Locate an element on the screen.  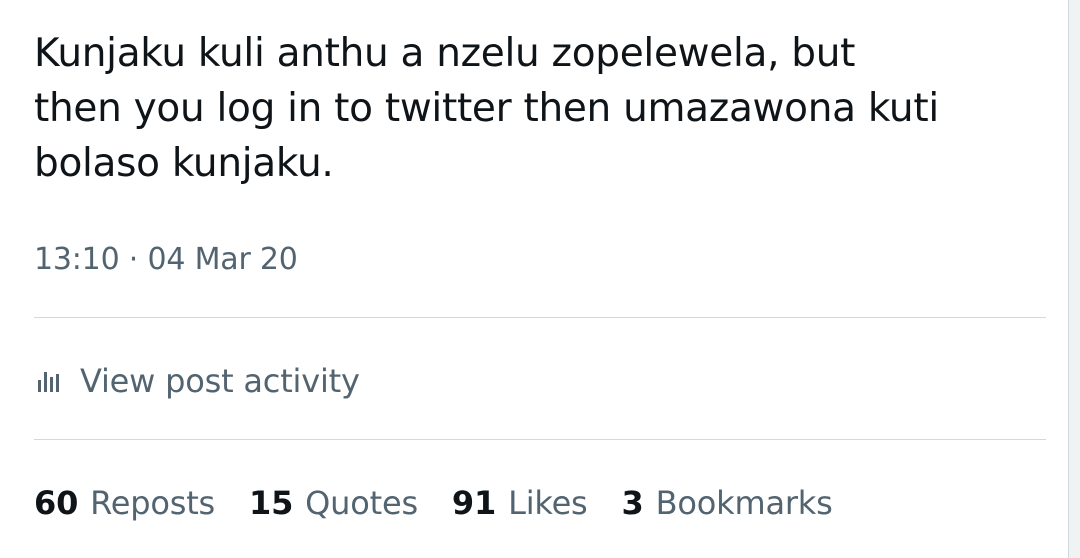
view-post-activity-label: View post activity is located at coordinates (220, 381).